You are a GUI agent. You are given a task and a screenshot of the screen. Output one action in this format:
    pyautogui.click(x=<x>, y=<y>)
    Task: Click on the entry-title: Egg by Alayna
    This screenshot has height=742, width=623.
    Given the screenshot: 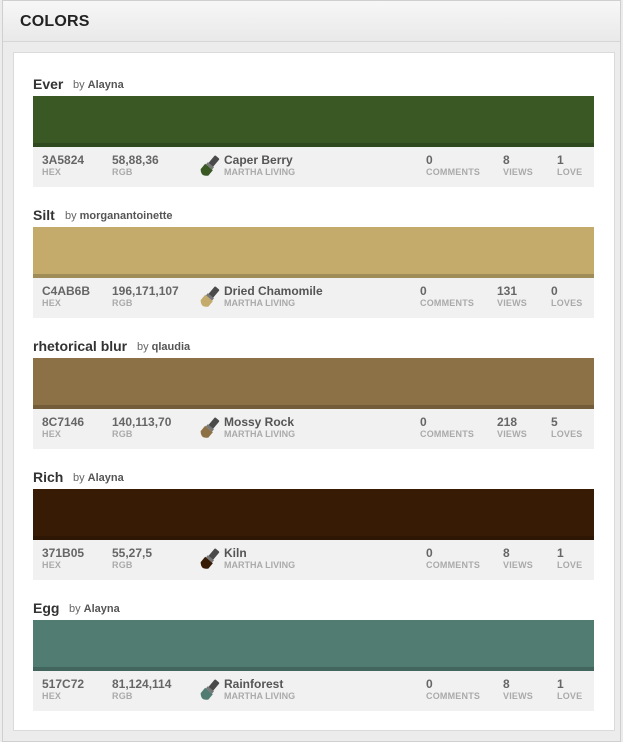 What is the action you would take?
    pyautogui.click(x=313, y=609)
    